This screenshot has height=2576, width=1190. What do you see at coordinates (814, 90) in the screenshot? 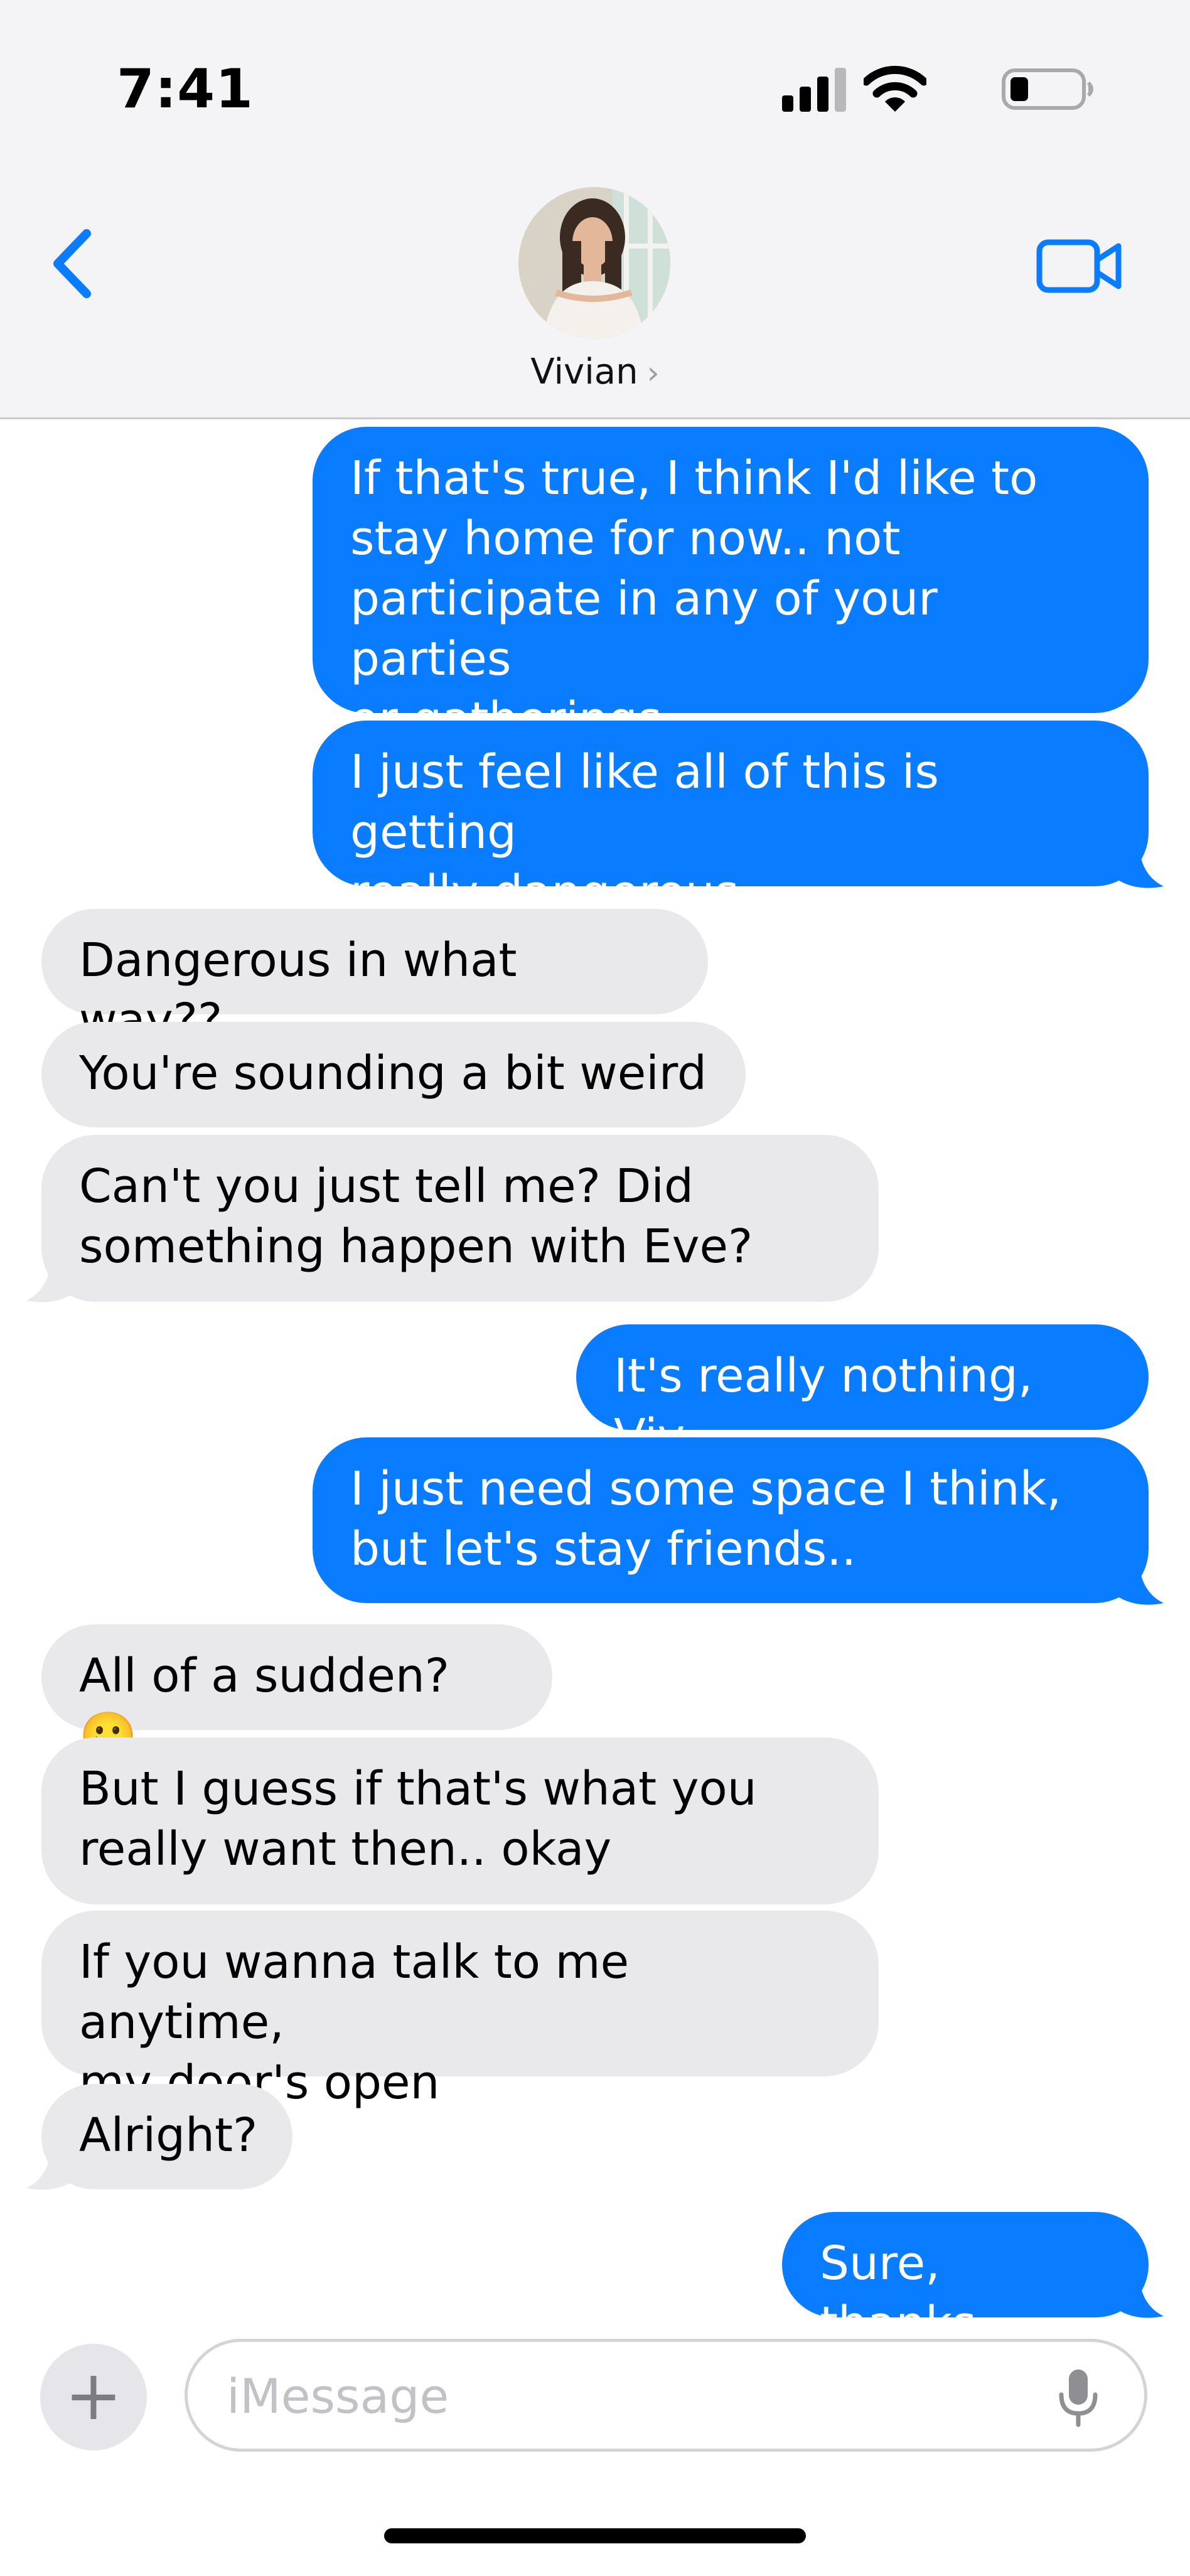
I see `cellular-signal-icon` at bounding box center [814, 90].